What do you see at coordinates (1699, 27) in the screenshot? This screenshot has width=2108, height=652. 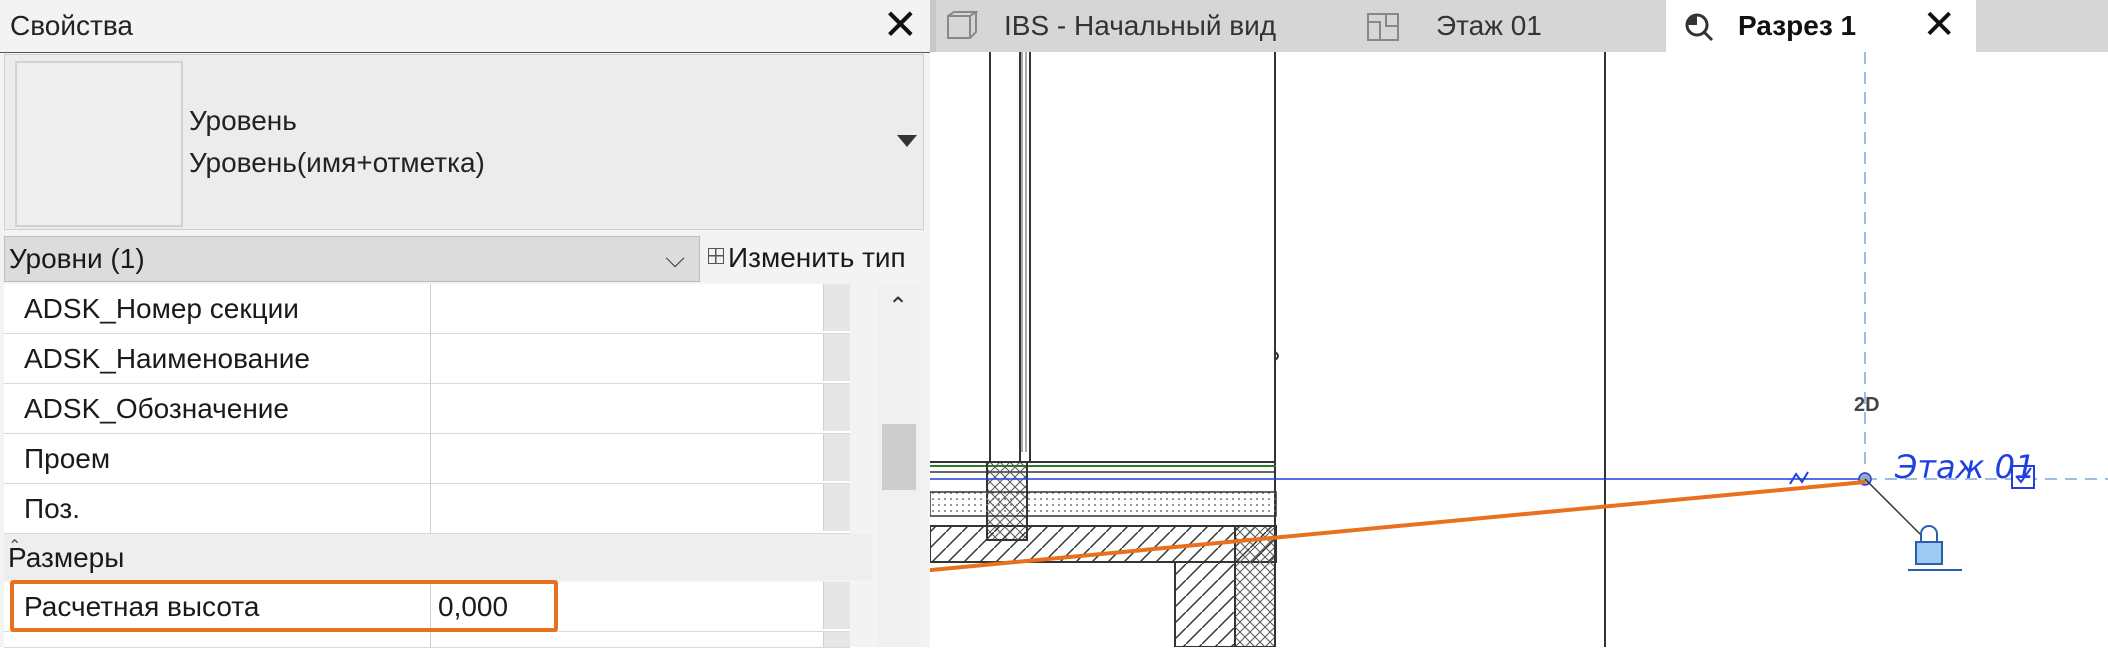 I see `section-icon` at bounding box center [1699, 27].